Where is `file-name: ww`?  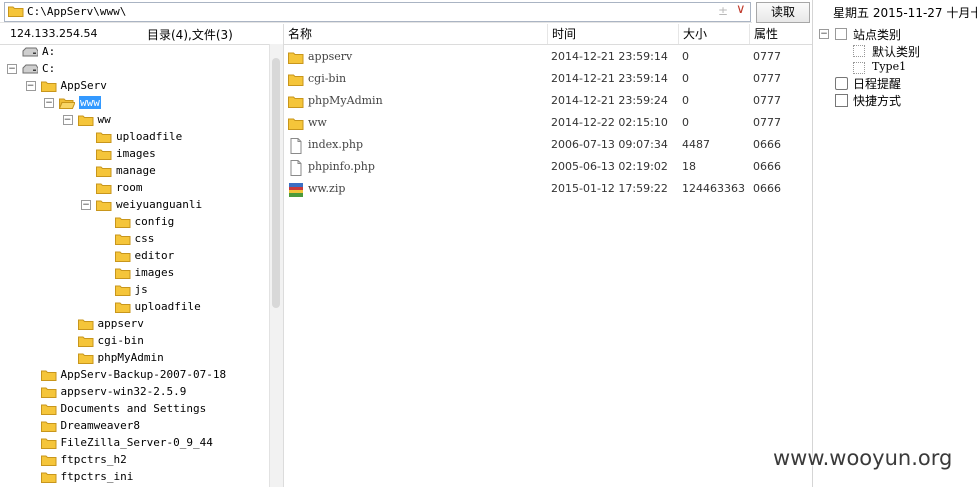 file-name: ww is located at coordinates (317, 122).